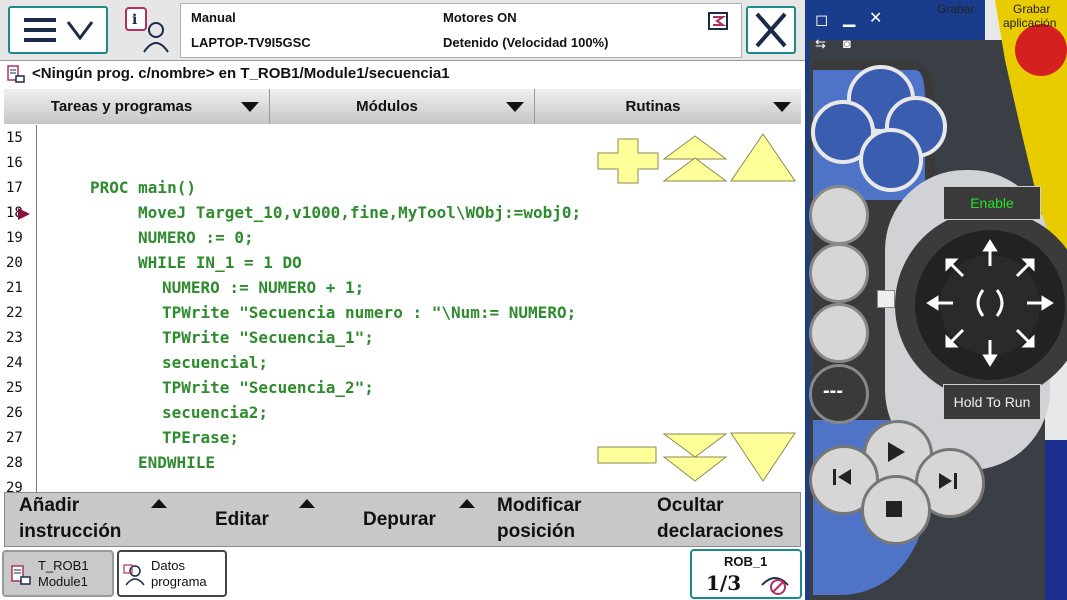 The height and width of the screenshot is (600, 1067). I want to click on restore-icon: ◻, so click(821, 20).